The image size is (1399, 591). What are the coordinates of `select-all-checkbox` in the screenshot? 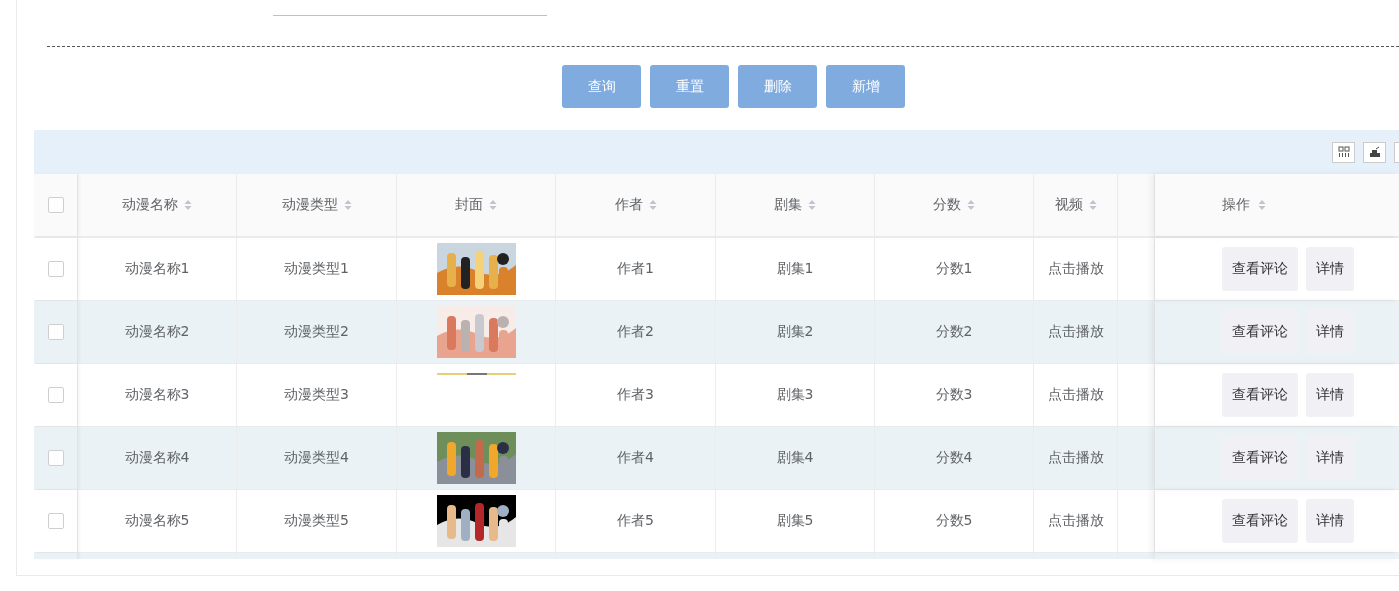 It's located at (55, 205).